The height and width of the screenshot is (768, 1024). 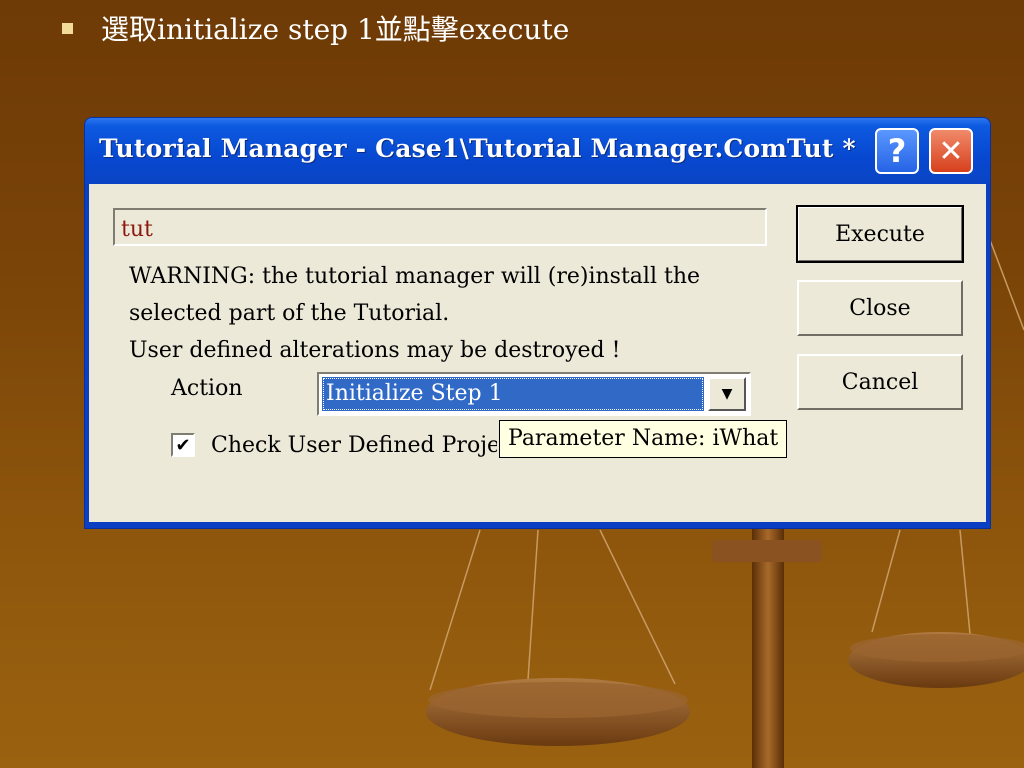 I want to click on check-user-defined-row: ✔ Check User Defined Projects, so click(x=334, y=445).